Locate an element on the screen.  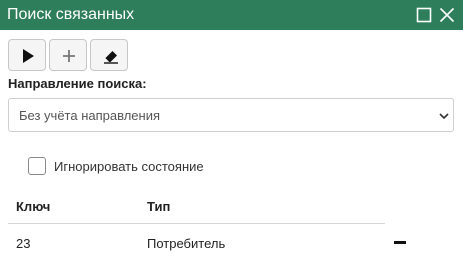
row-type: Потребитель is located at coordinates (186, 243).